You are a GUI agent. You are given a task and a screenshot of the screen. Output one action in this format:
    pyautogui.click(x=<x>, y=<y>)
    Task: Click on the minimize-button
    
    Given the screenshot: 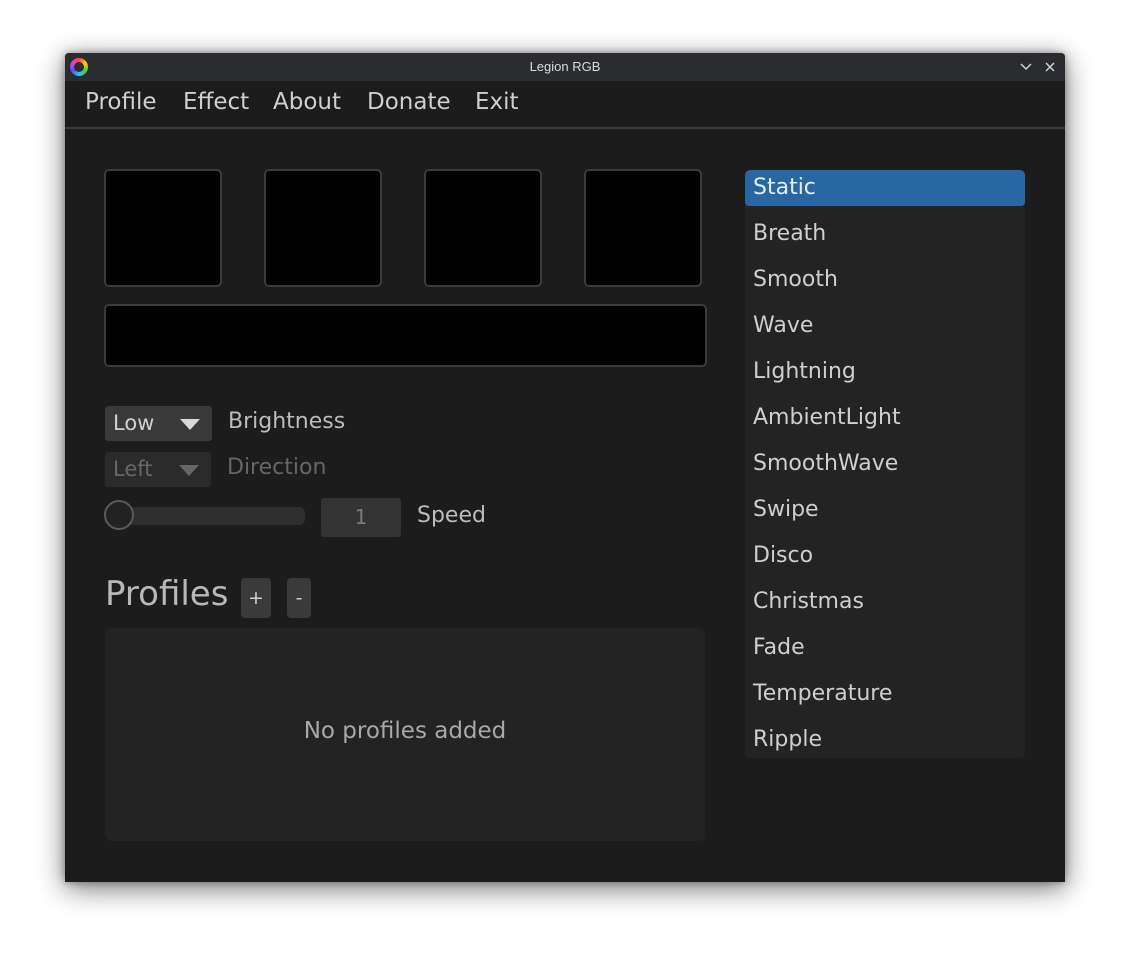 What is the action you would take?
    pyautogui.click(x=1026, y=67)
    